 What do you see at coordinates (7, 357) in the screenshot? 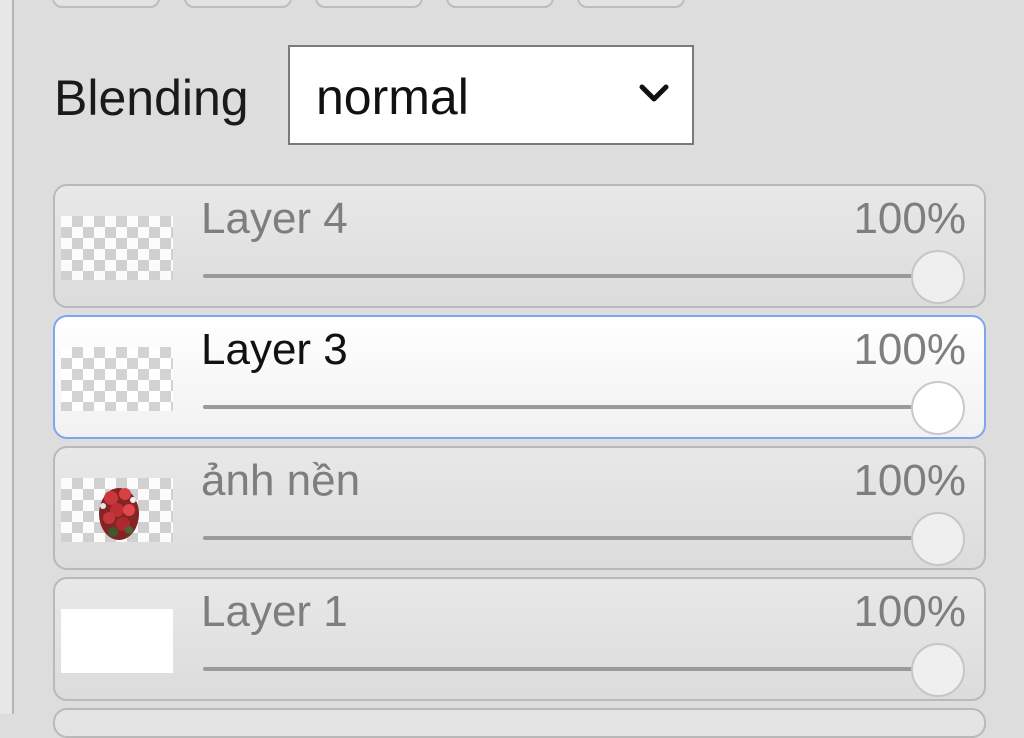
I see `panel-left-border` at bounding box center [7, 357].